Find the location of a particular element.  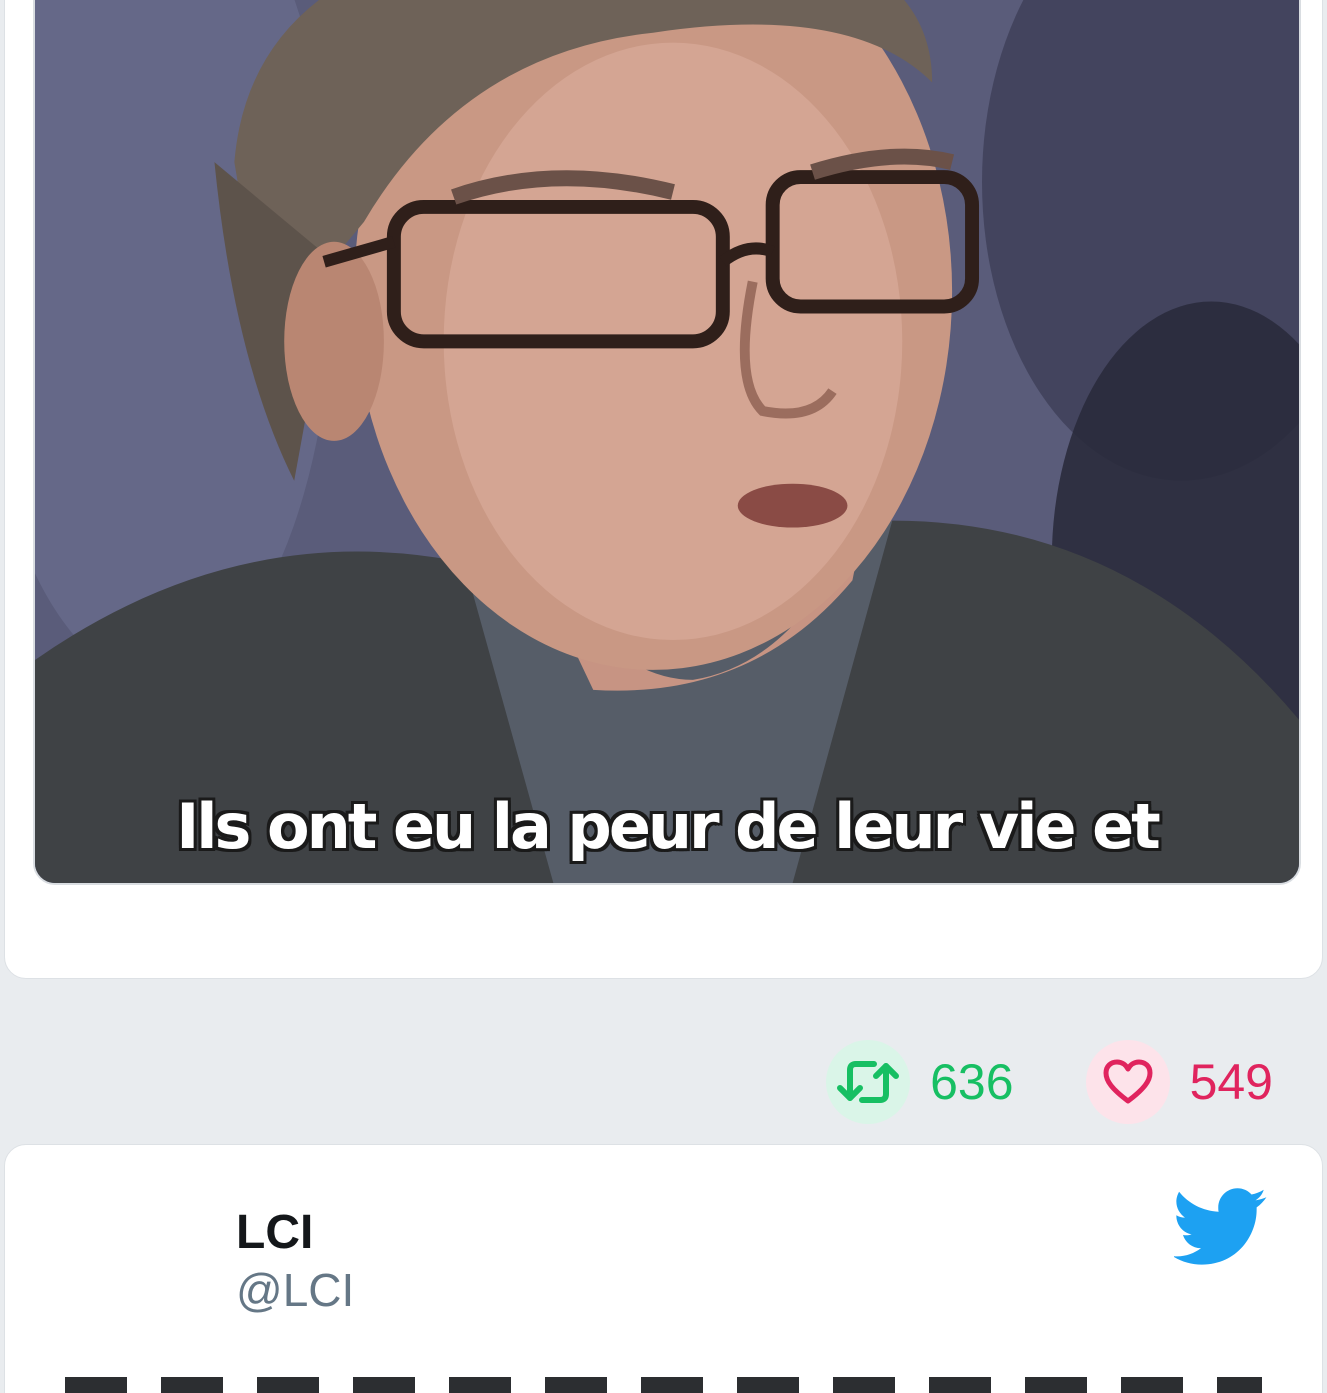

heart-icon is located at coordinates (1127, 1082).